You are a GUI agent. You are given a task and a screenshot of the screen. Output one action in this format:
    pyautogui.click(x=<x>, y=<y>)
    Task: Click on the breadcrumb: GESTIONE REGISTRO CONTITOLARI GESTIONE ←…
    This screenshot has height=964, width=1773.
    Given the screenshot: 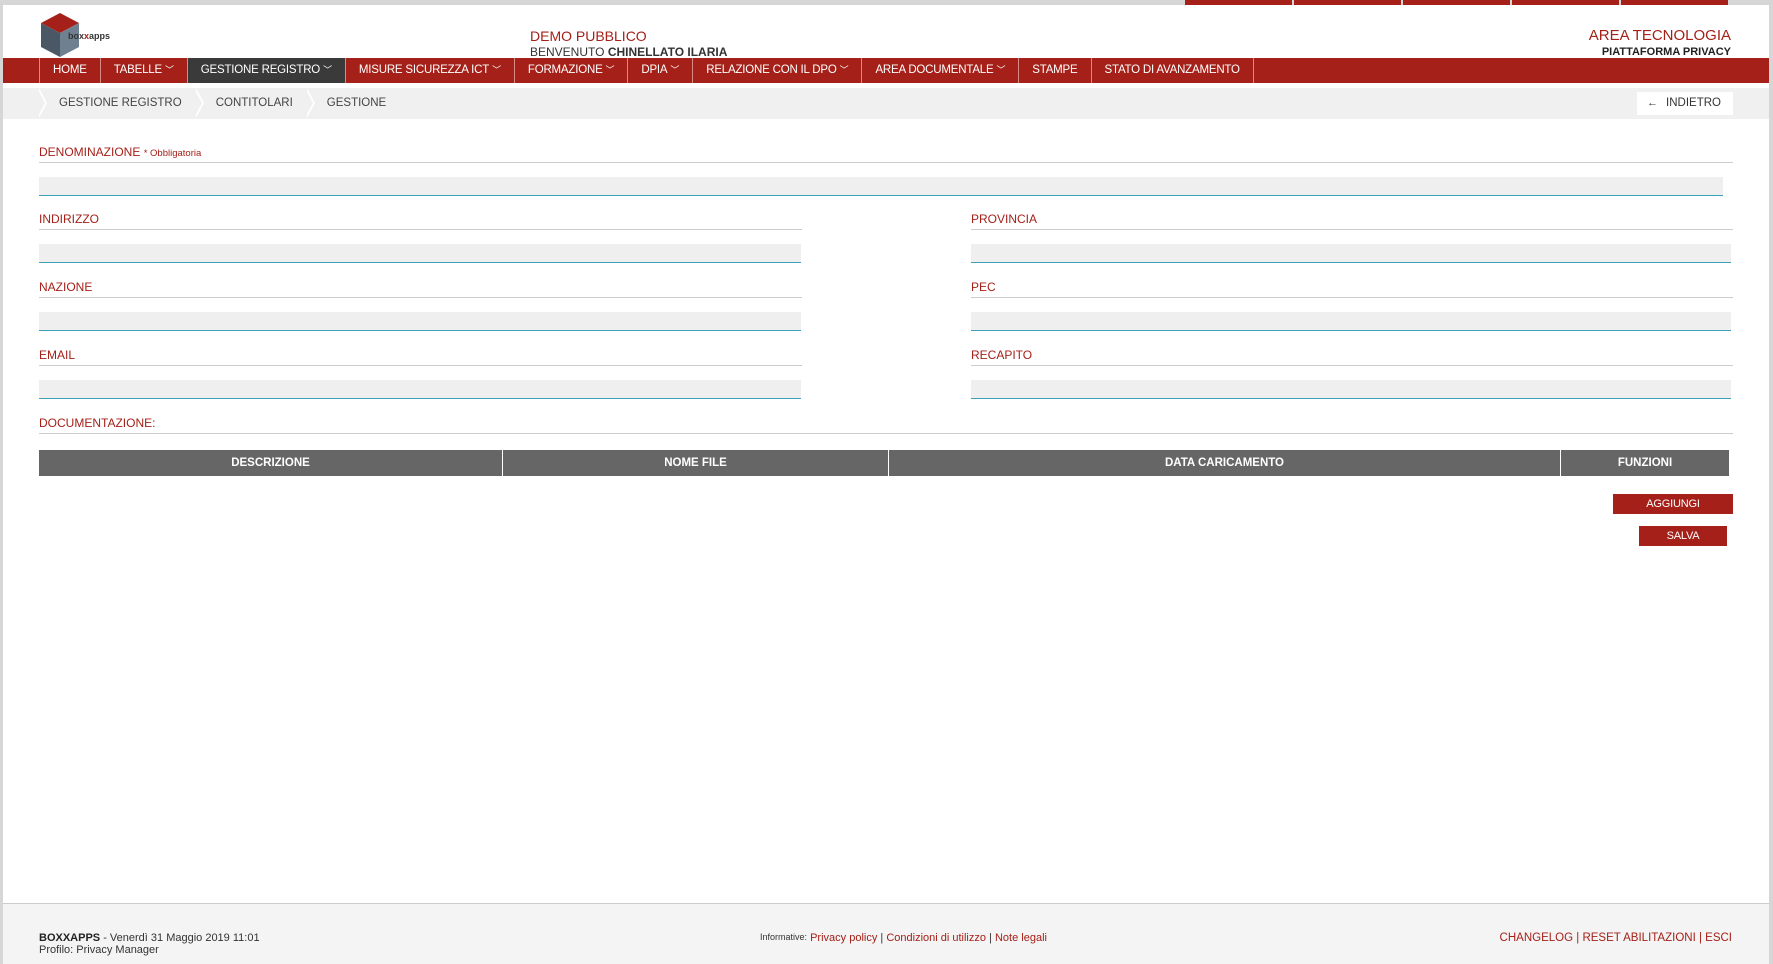 What is the action you would take?
    pyautogui.click(x=886, y=103)
    